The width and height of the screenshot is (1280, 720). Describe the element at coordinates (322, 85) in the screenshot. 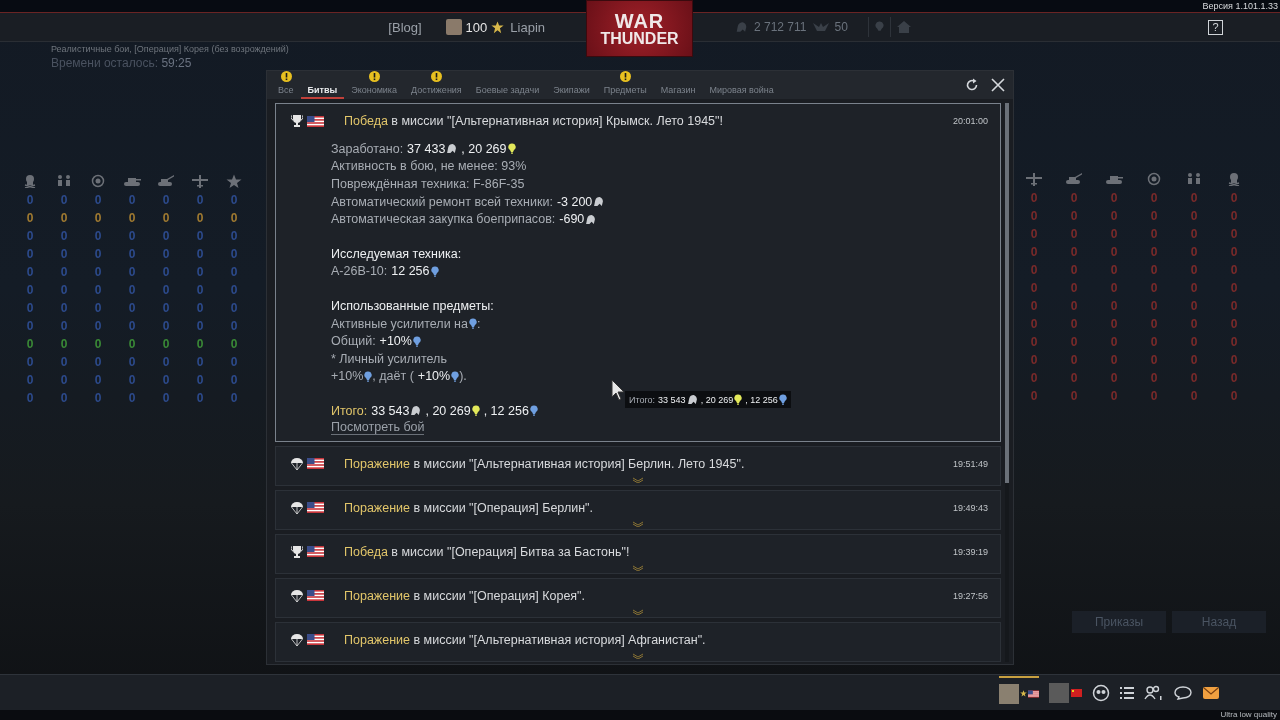

I see `tab: Битвы` at that location.